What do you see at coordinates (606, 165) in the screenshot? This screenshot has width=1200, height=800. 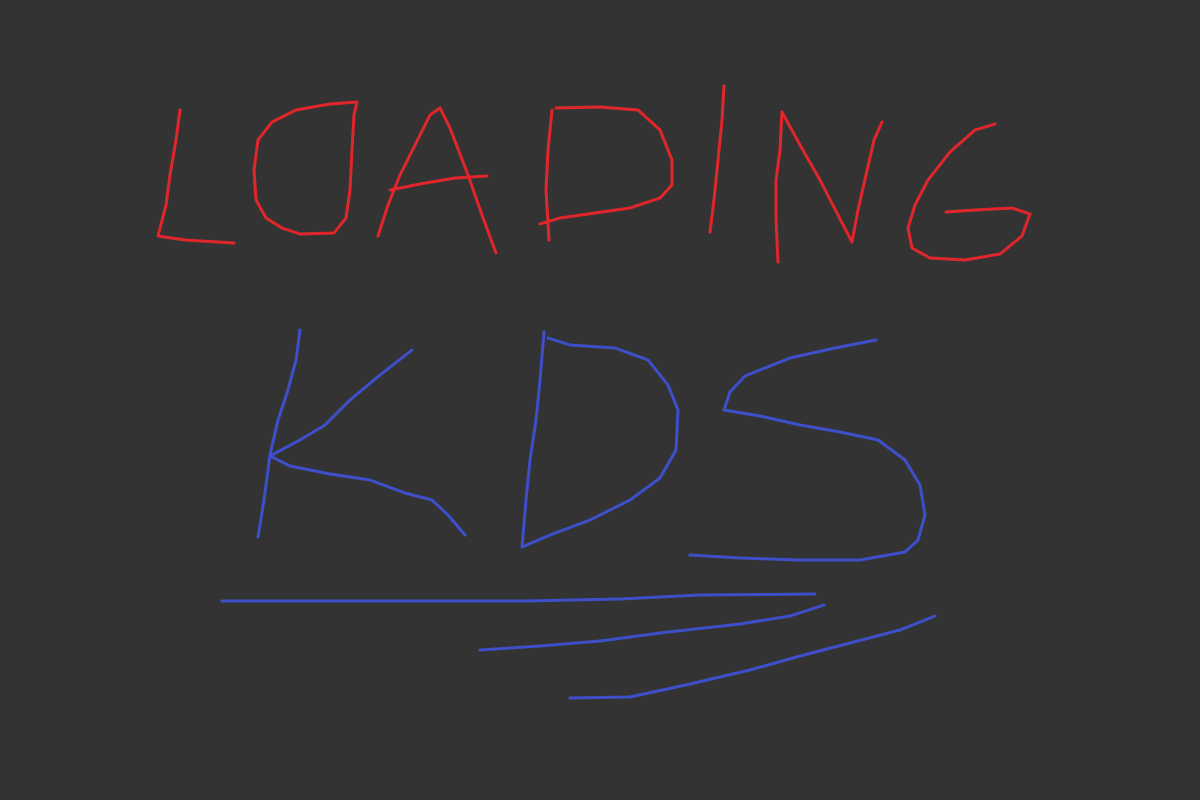 I see `letter-d-bowl` at bounding box center [606, 165].